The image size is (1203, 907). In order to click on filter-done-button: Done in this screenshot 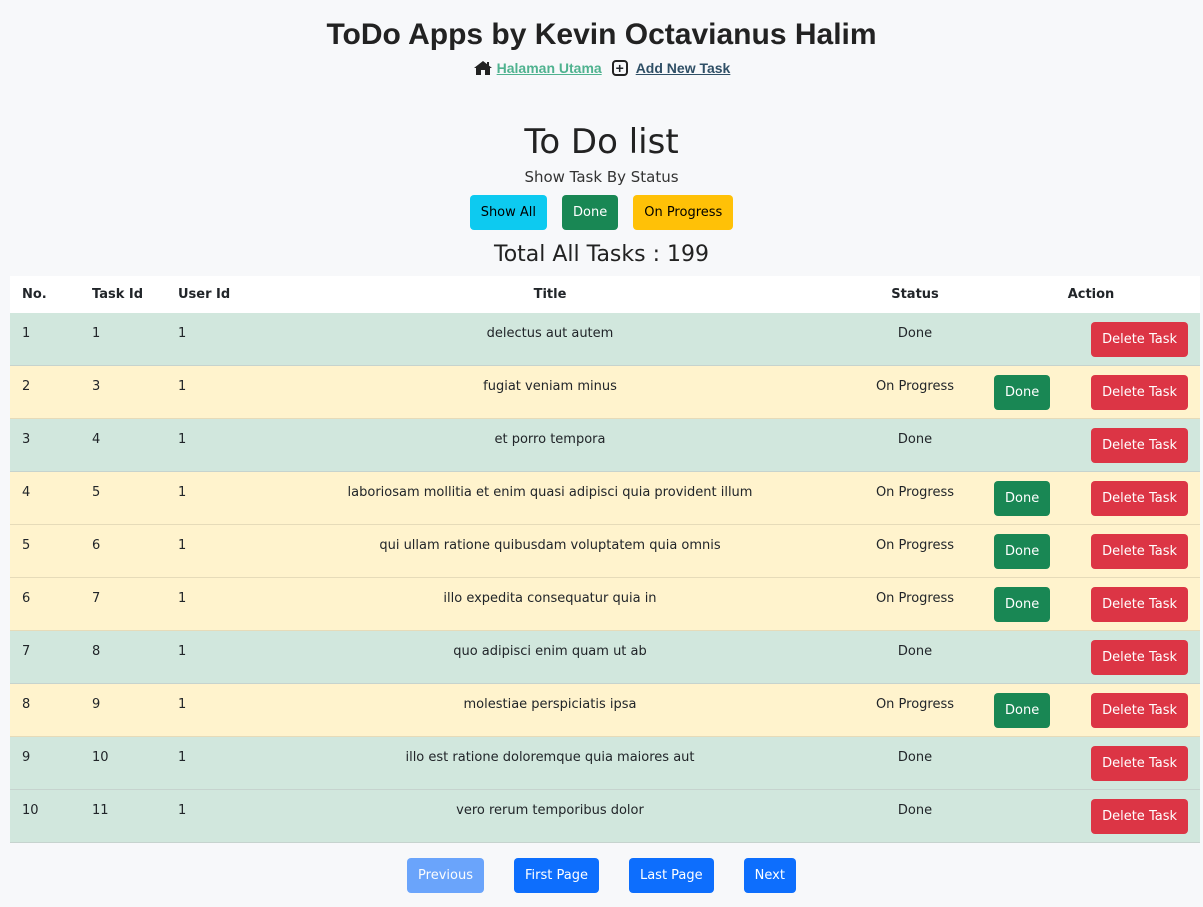, I will do `click(590, 212)`.